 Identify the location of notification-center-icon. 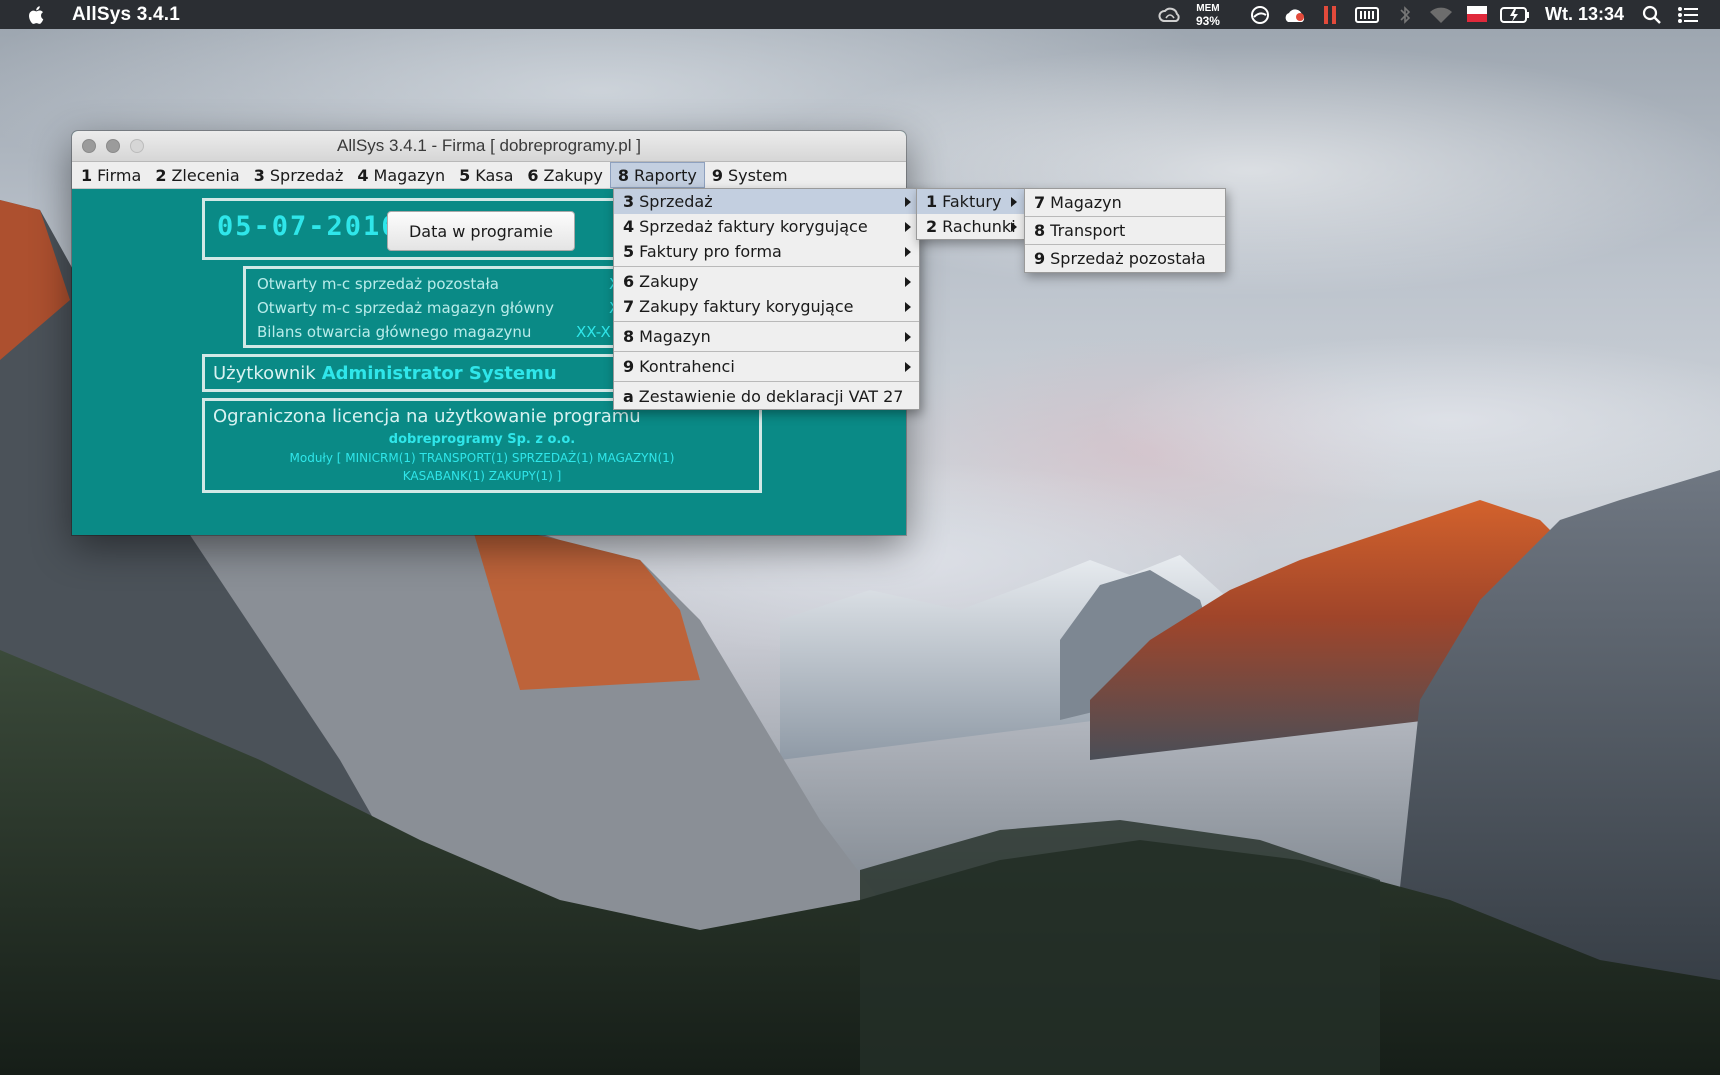
(1688, 14).